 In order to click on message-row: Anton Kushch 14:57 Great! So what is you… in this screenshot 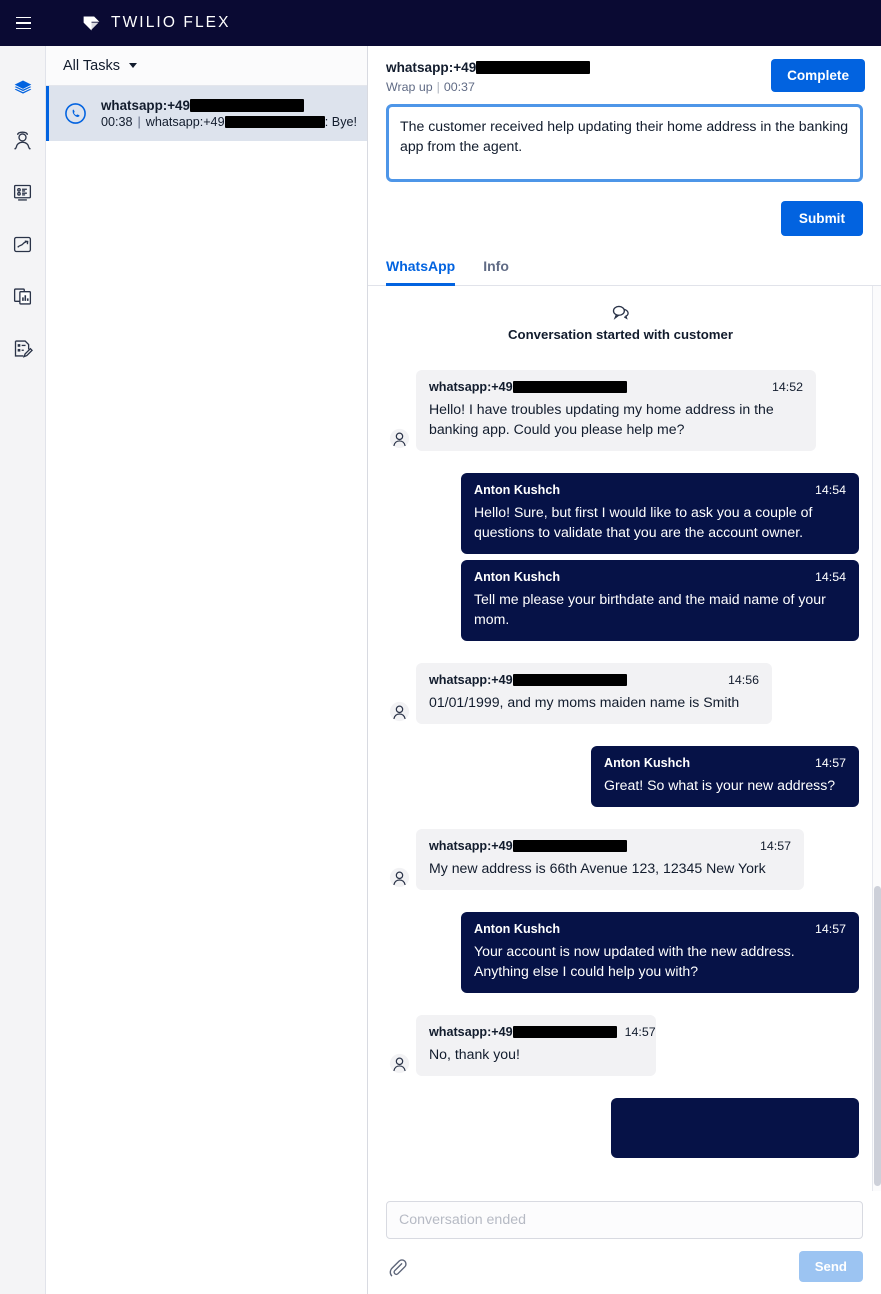, I will do `click(620, 776)`.